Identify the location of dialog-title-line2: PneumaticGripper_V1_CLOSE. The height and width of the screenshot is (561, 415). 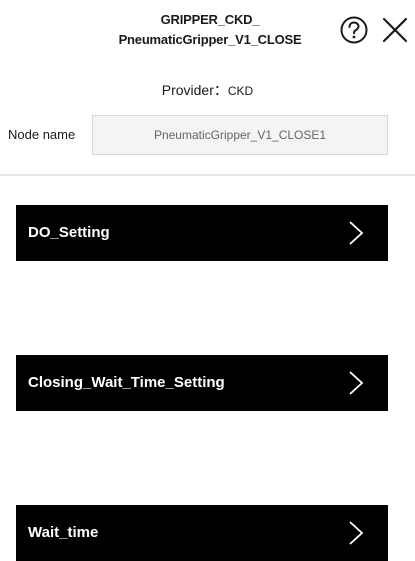
(210, 39).